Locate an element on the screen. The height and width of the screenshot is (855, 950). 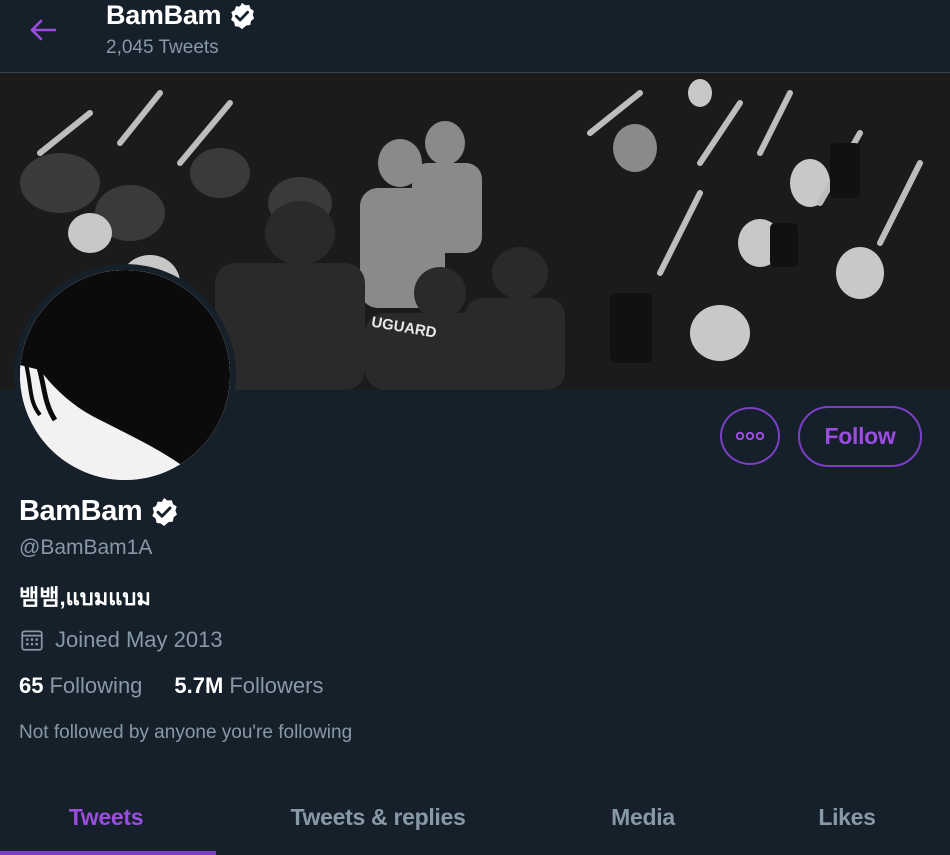
profile-display-name: BamBam is located at coordinates (99, 511).